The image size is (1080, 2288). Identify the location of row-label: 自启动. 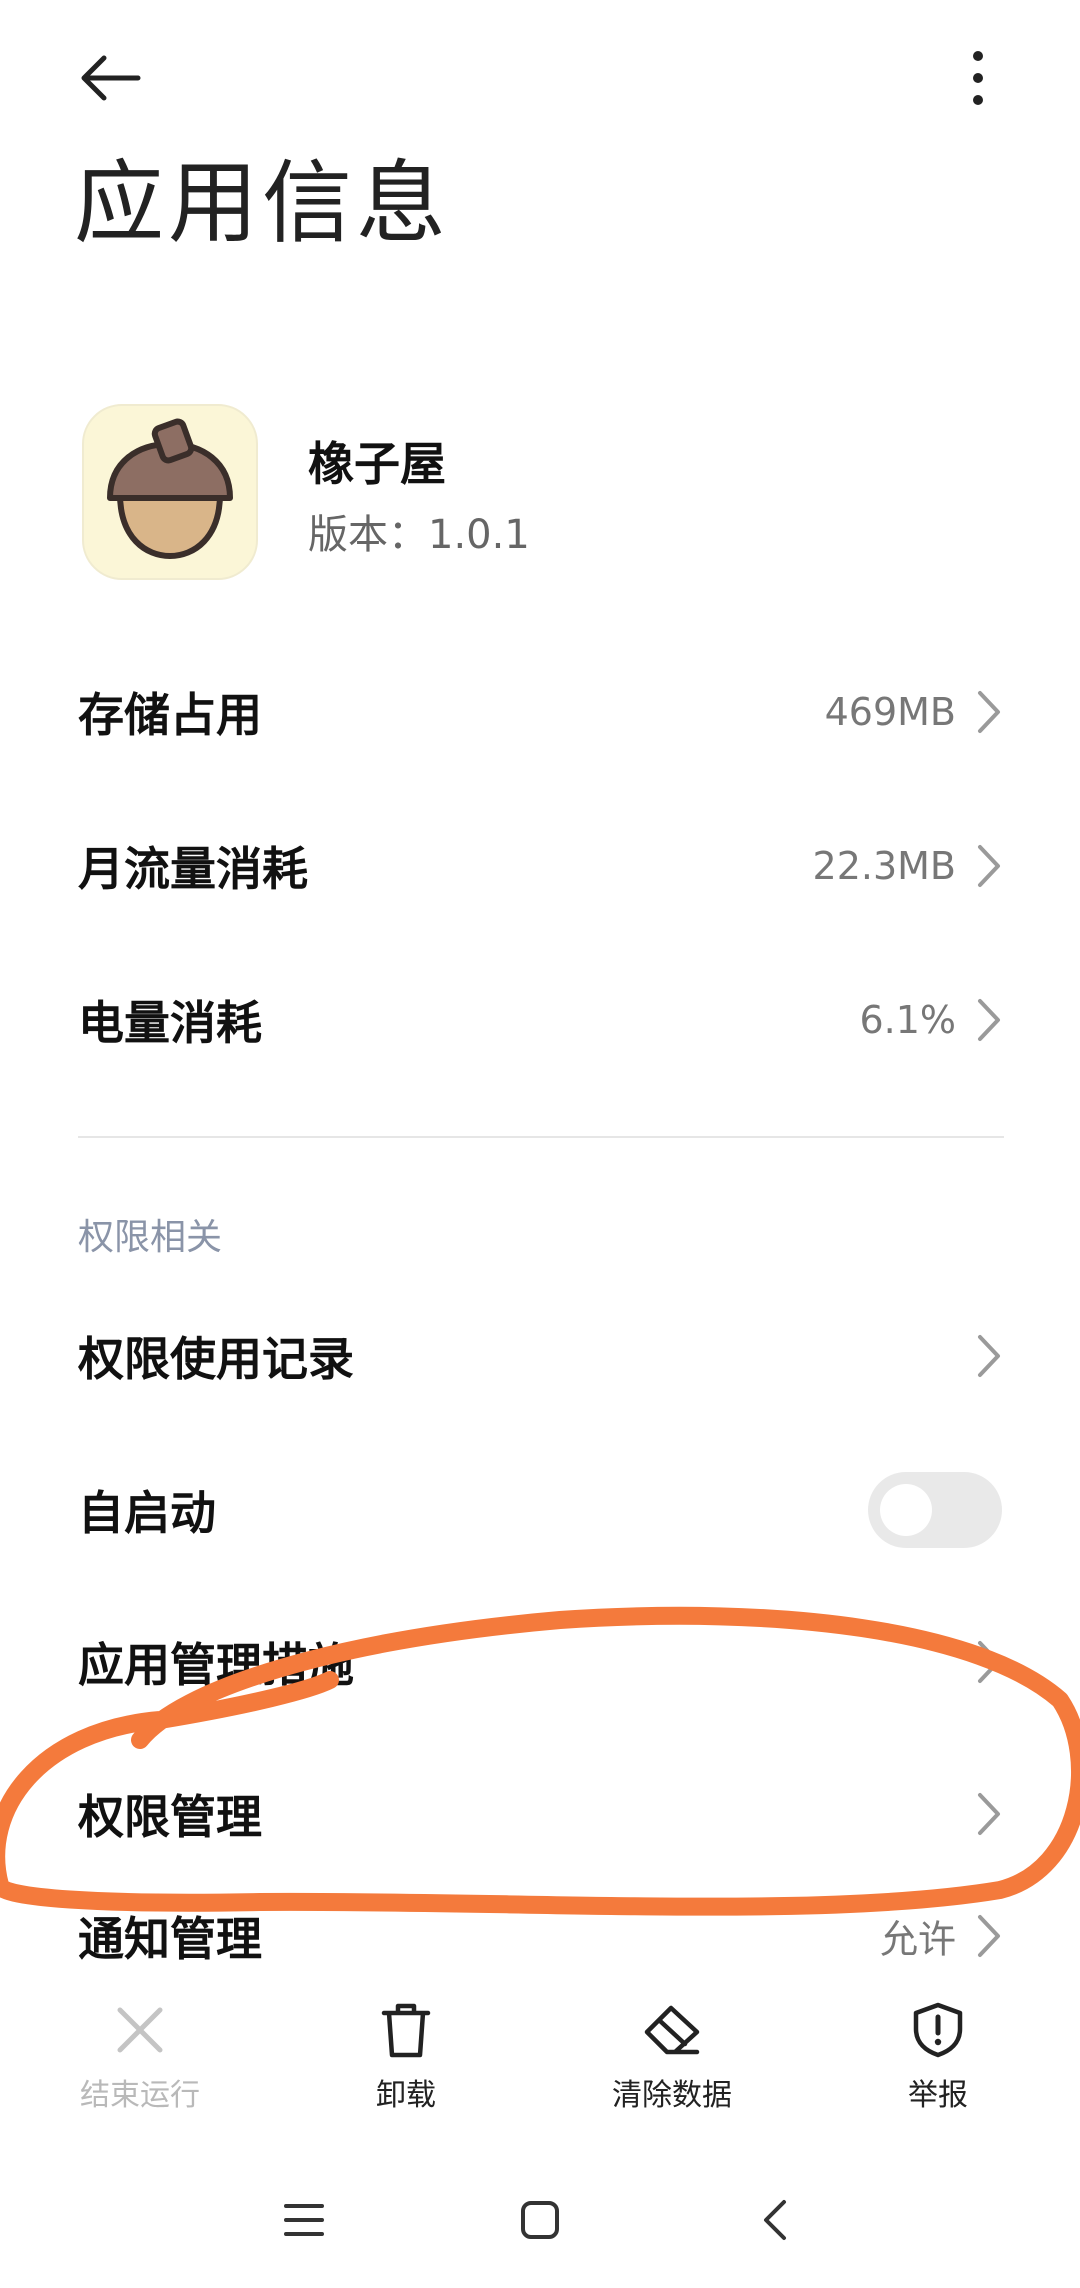
(147, 1513).